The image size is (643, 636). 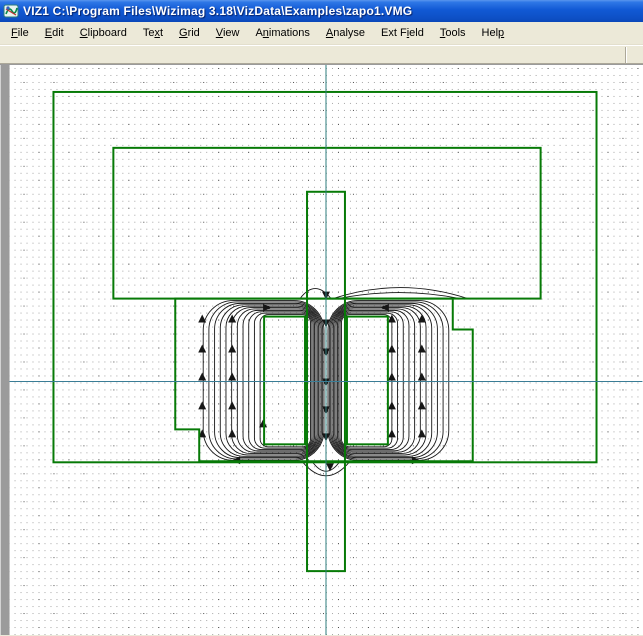 I want to click on menu-item-ext-field: Ext Field, so click(x=402, y=33).